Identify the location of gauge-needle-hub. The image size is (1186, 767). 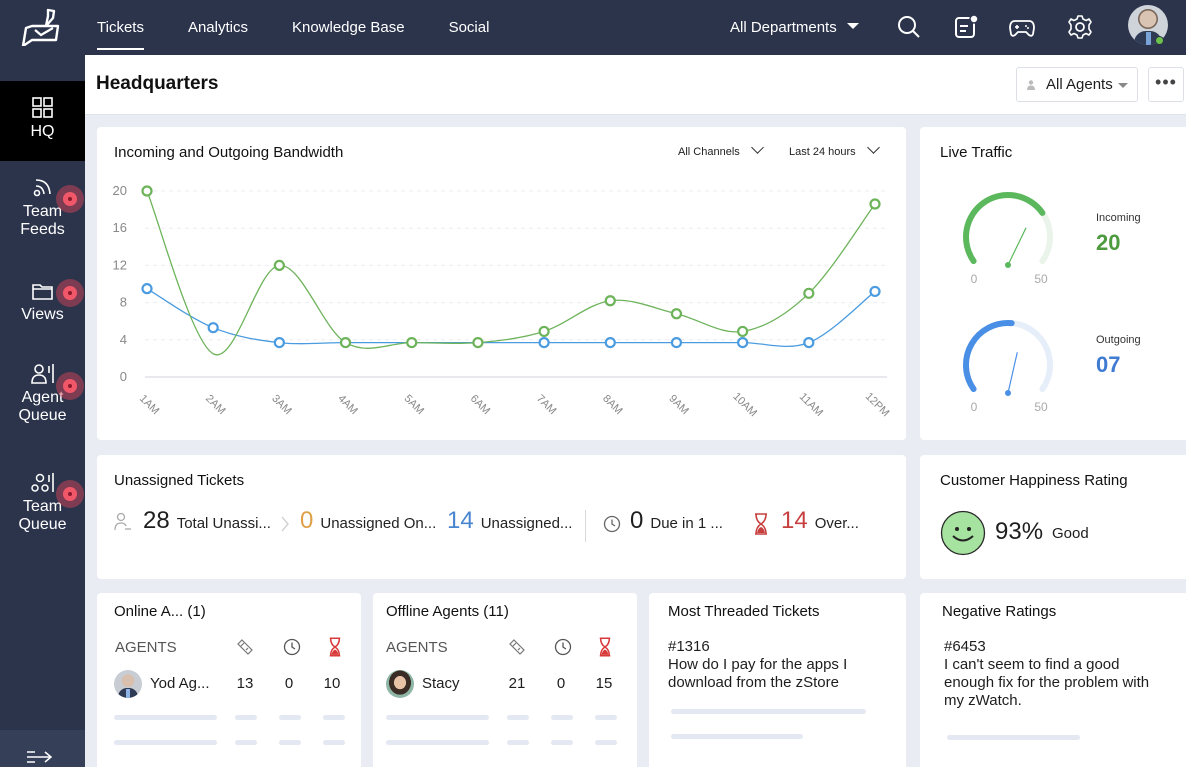
(1008, 393).